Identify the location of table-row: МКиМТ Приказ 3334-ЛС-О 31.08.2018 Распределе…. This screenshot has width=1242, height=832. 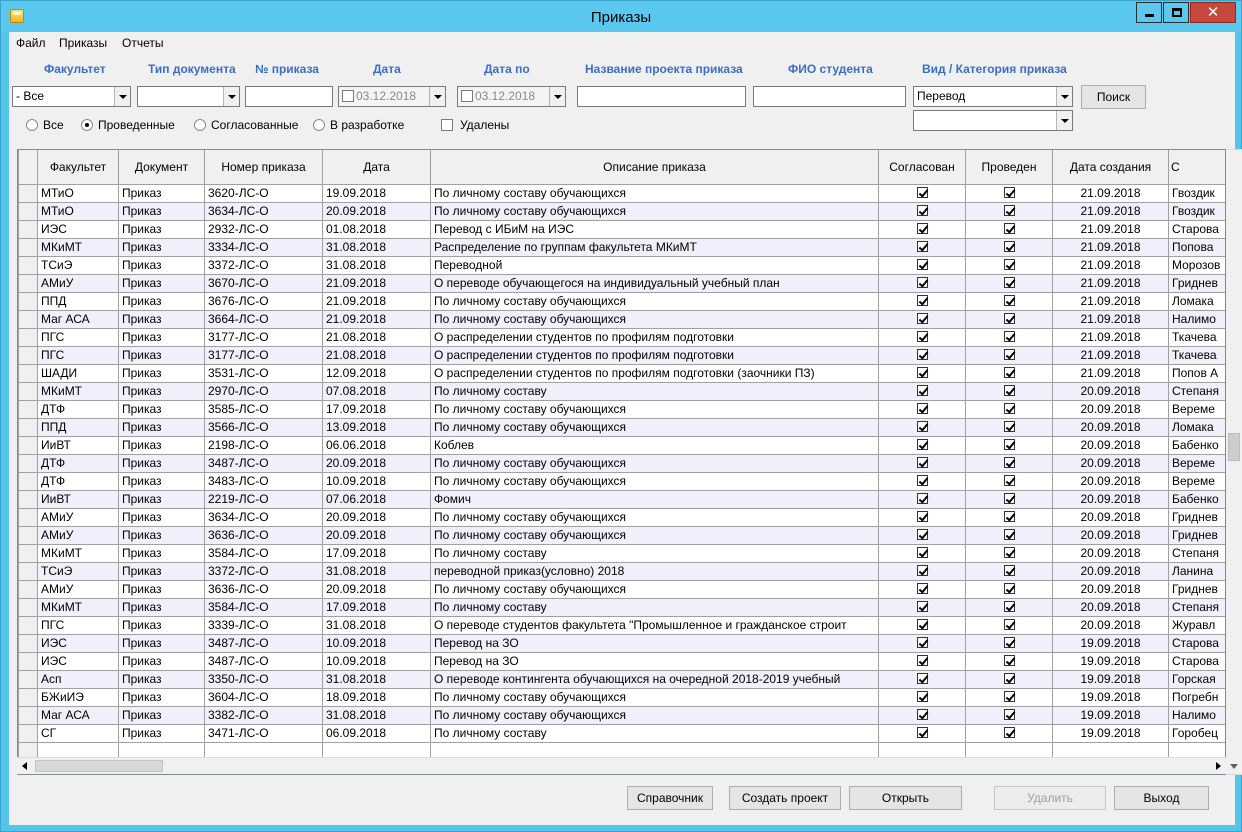
(621, 247).